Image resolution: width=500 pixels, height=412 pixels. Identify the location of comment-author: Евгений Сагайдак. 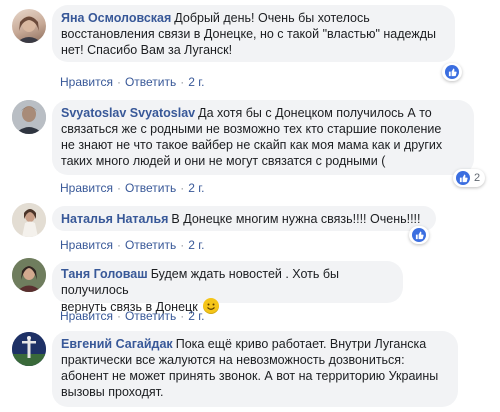
(117, 344).